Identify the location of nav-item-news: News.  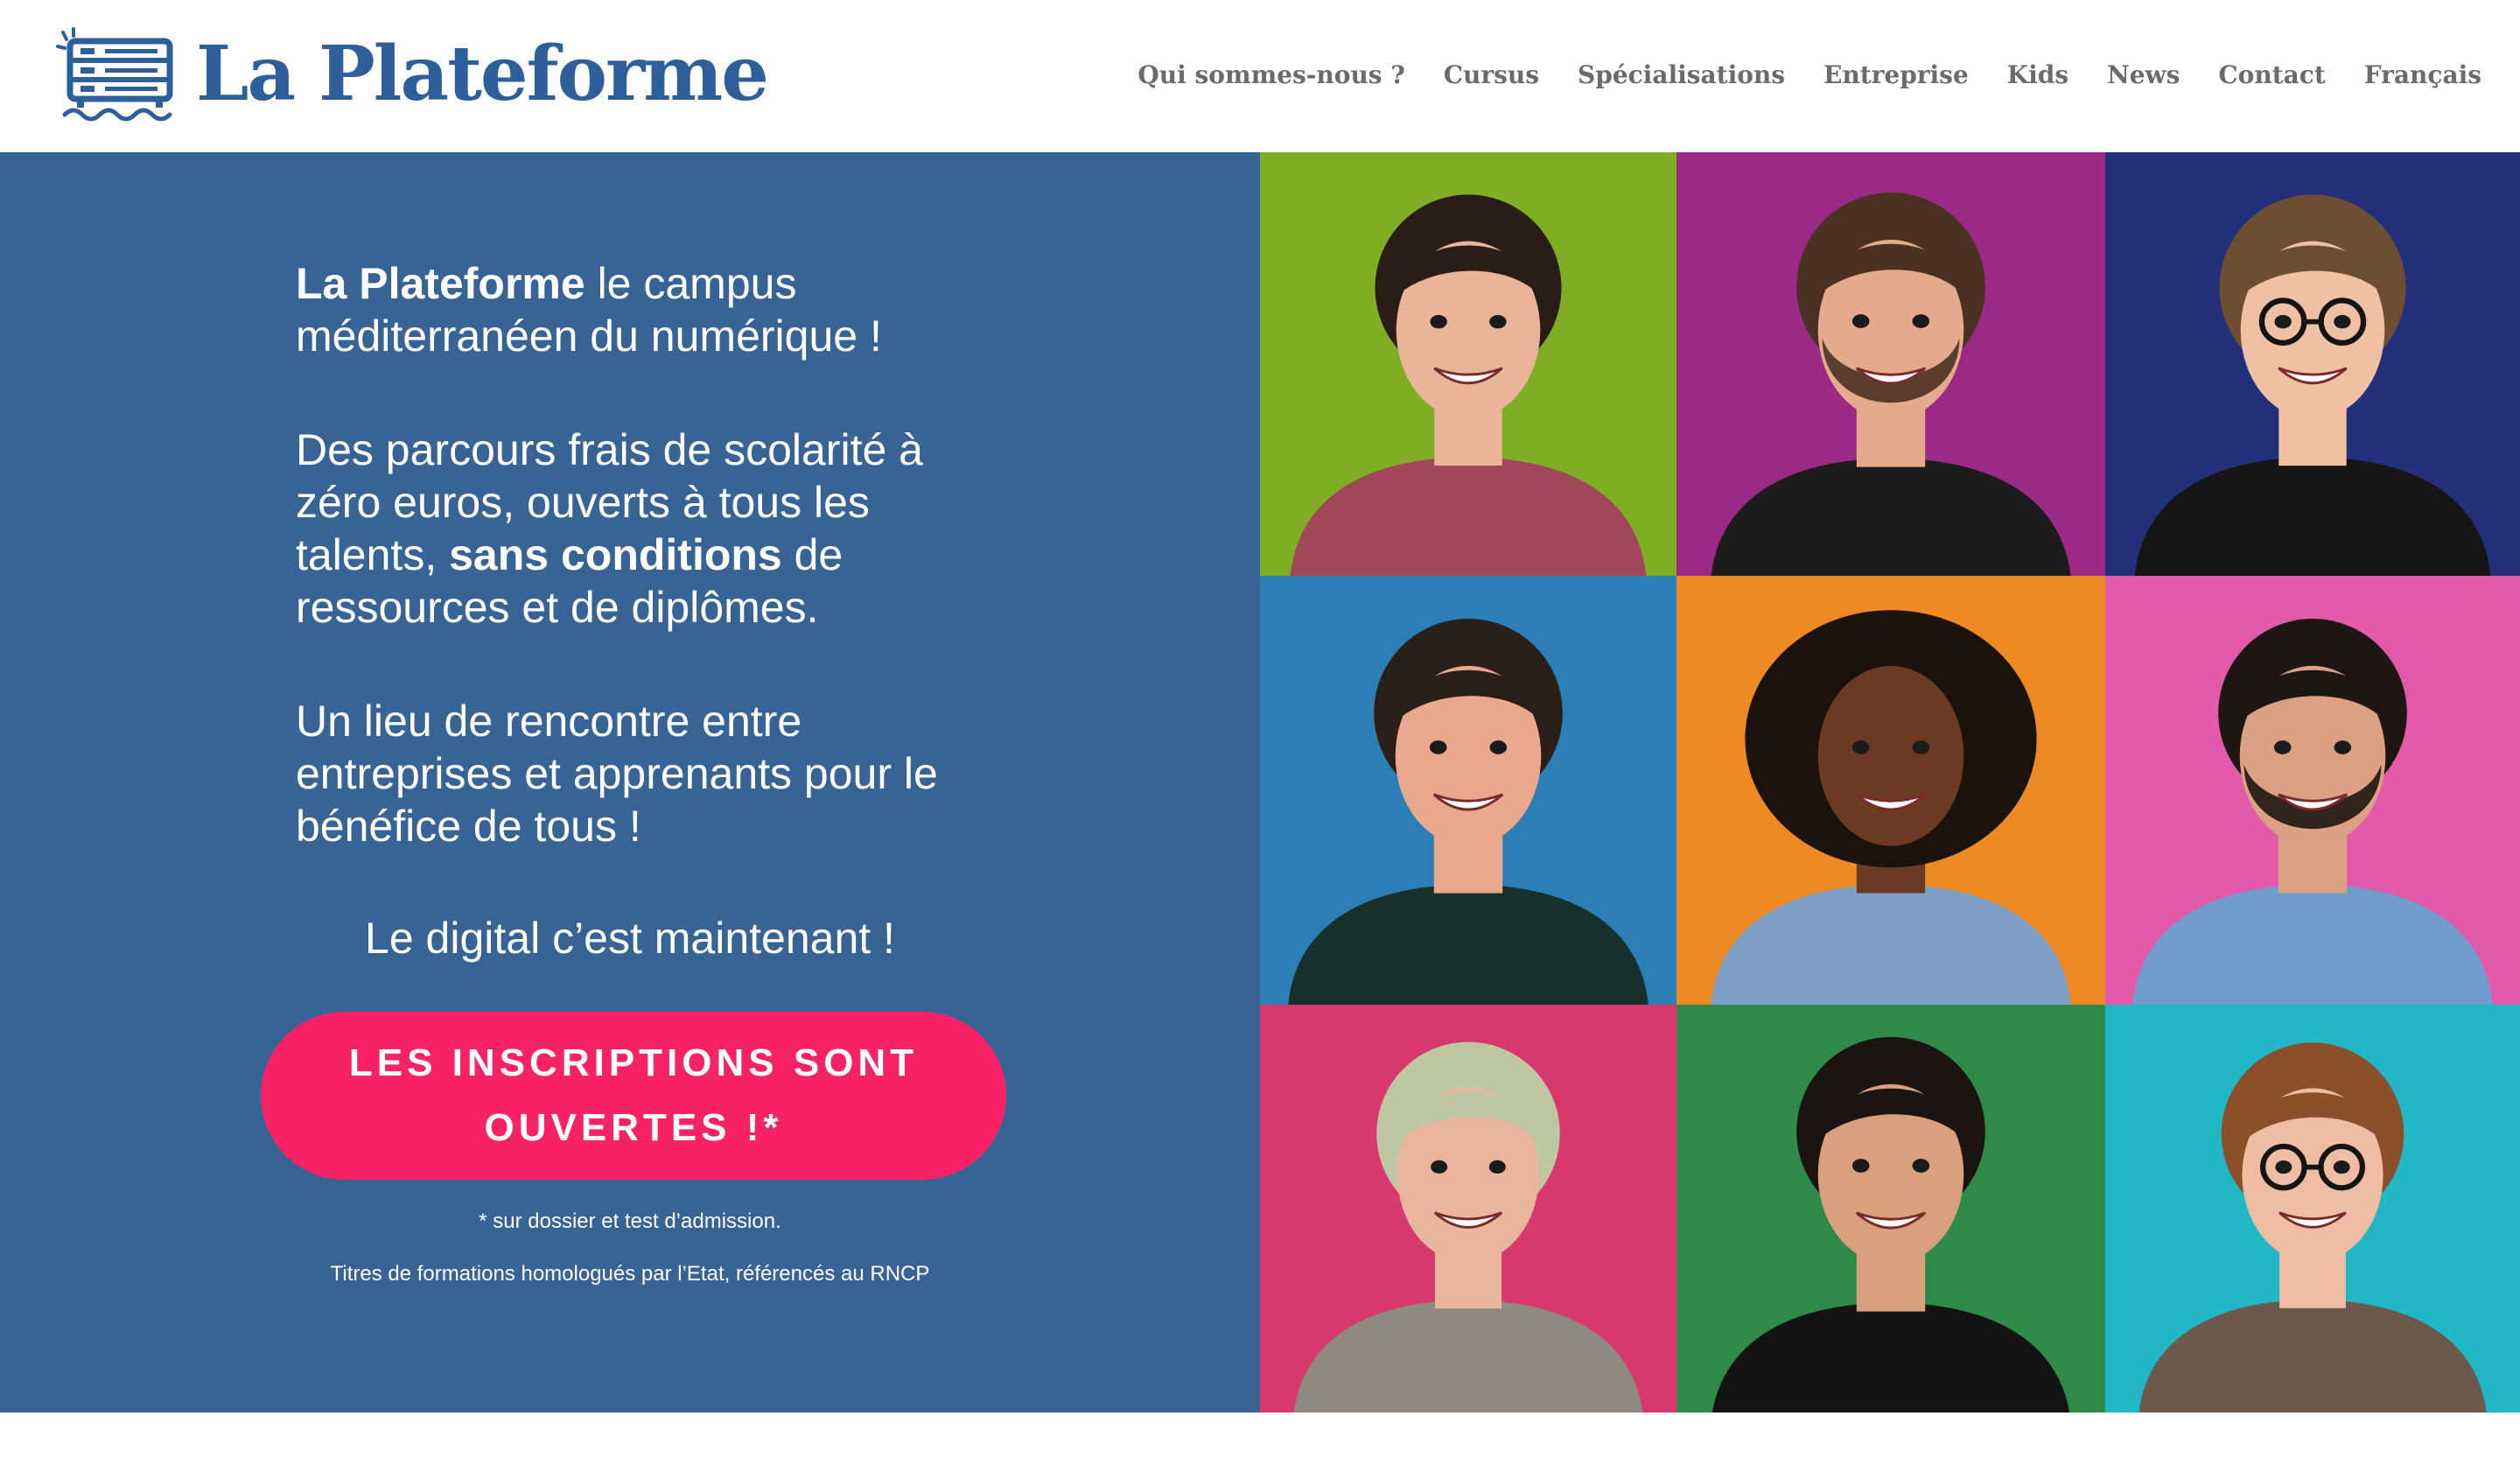
(2143, 75).